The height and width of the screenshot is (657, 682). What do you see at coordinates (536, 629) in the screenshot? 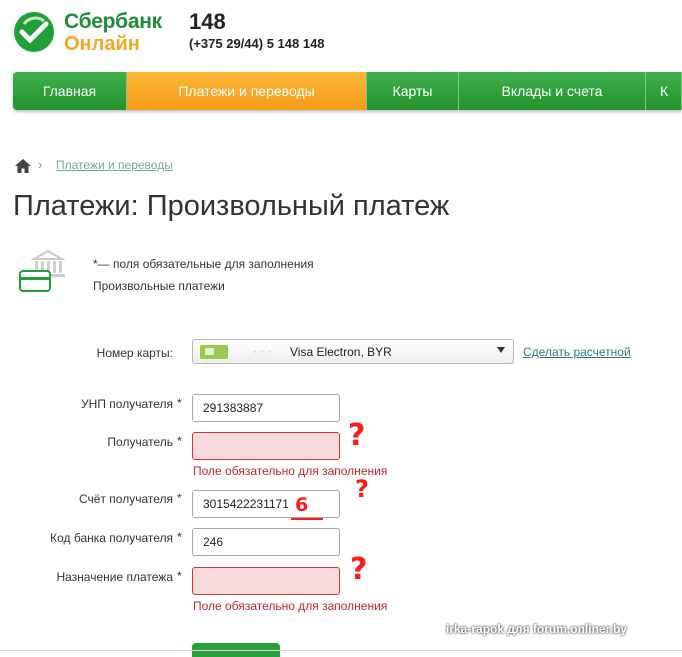
I see `watermark-text: irka-rapok для forum.onliner.by` at bounding box center [536, 629].